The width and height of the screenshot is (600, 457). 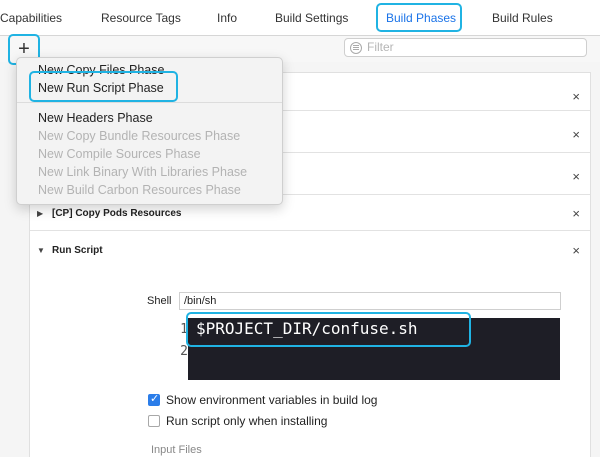 I want to click on phase-title: [CP] Copy Pods Resources, so click(x=117, y=213).